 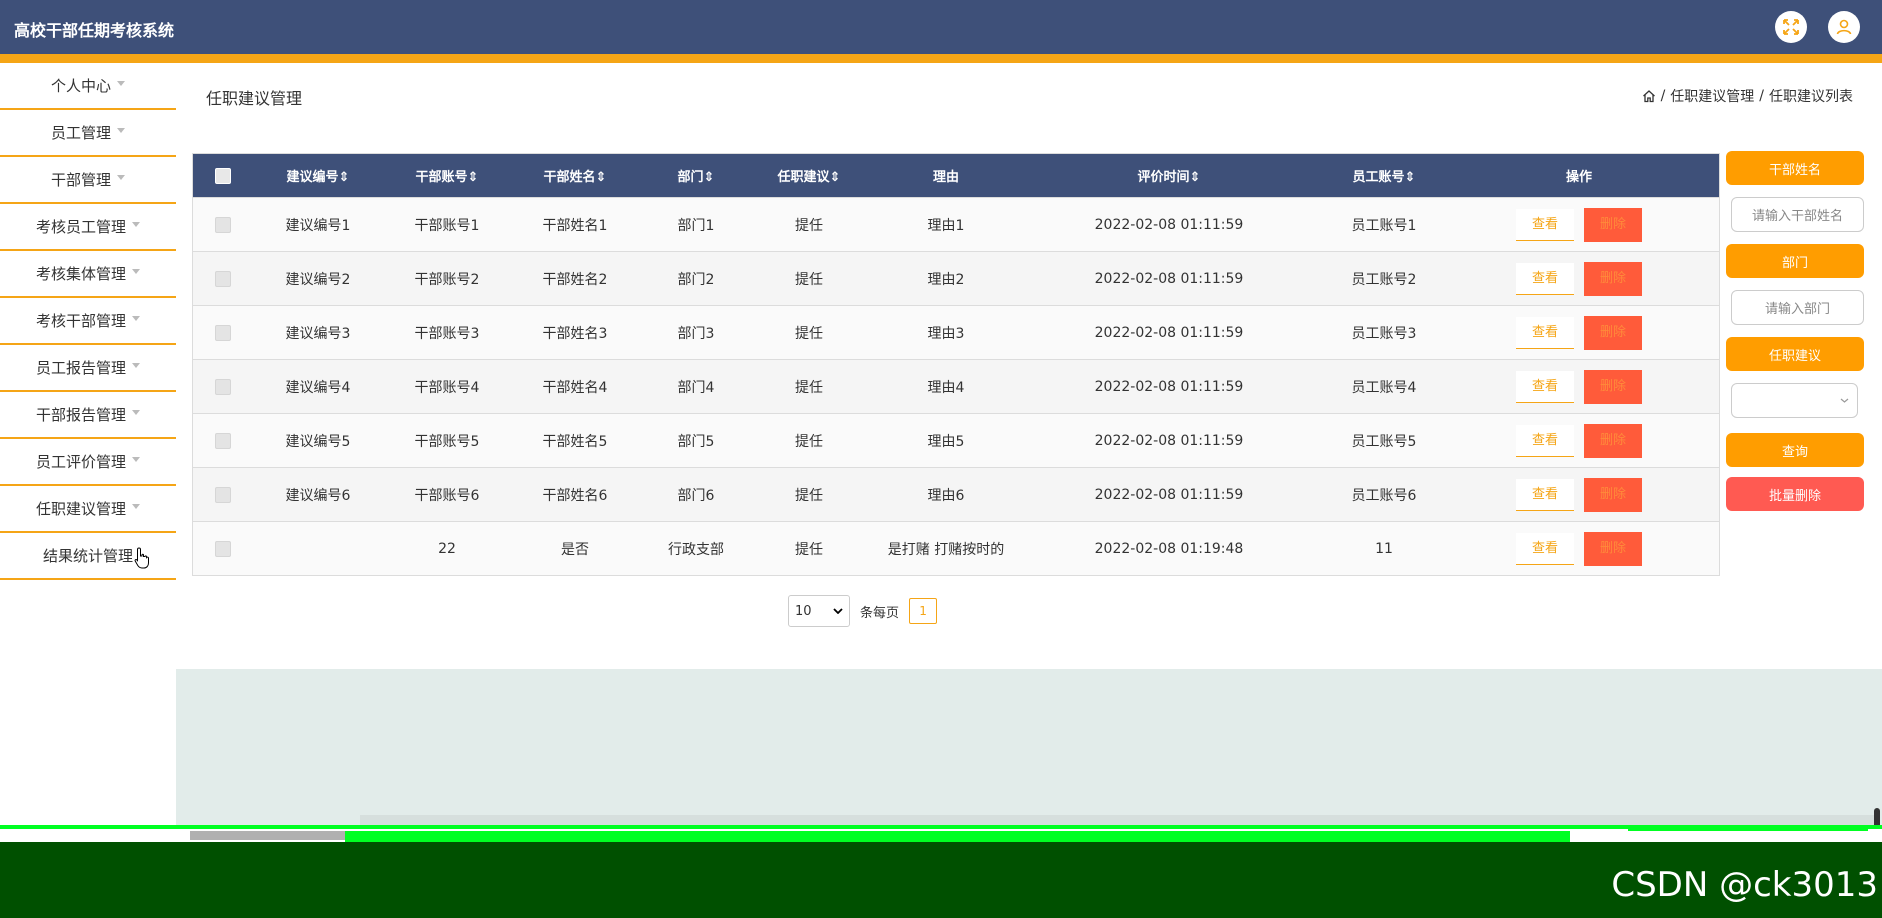 I want to click on sidebar-item-label: 干部报告管理, so click(x=80, y=415).